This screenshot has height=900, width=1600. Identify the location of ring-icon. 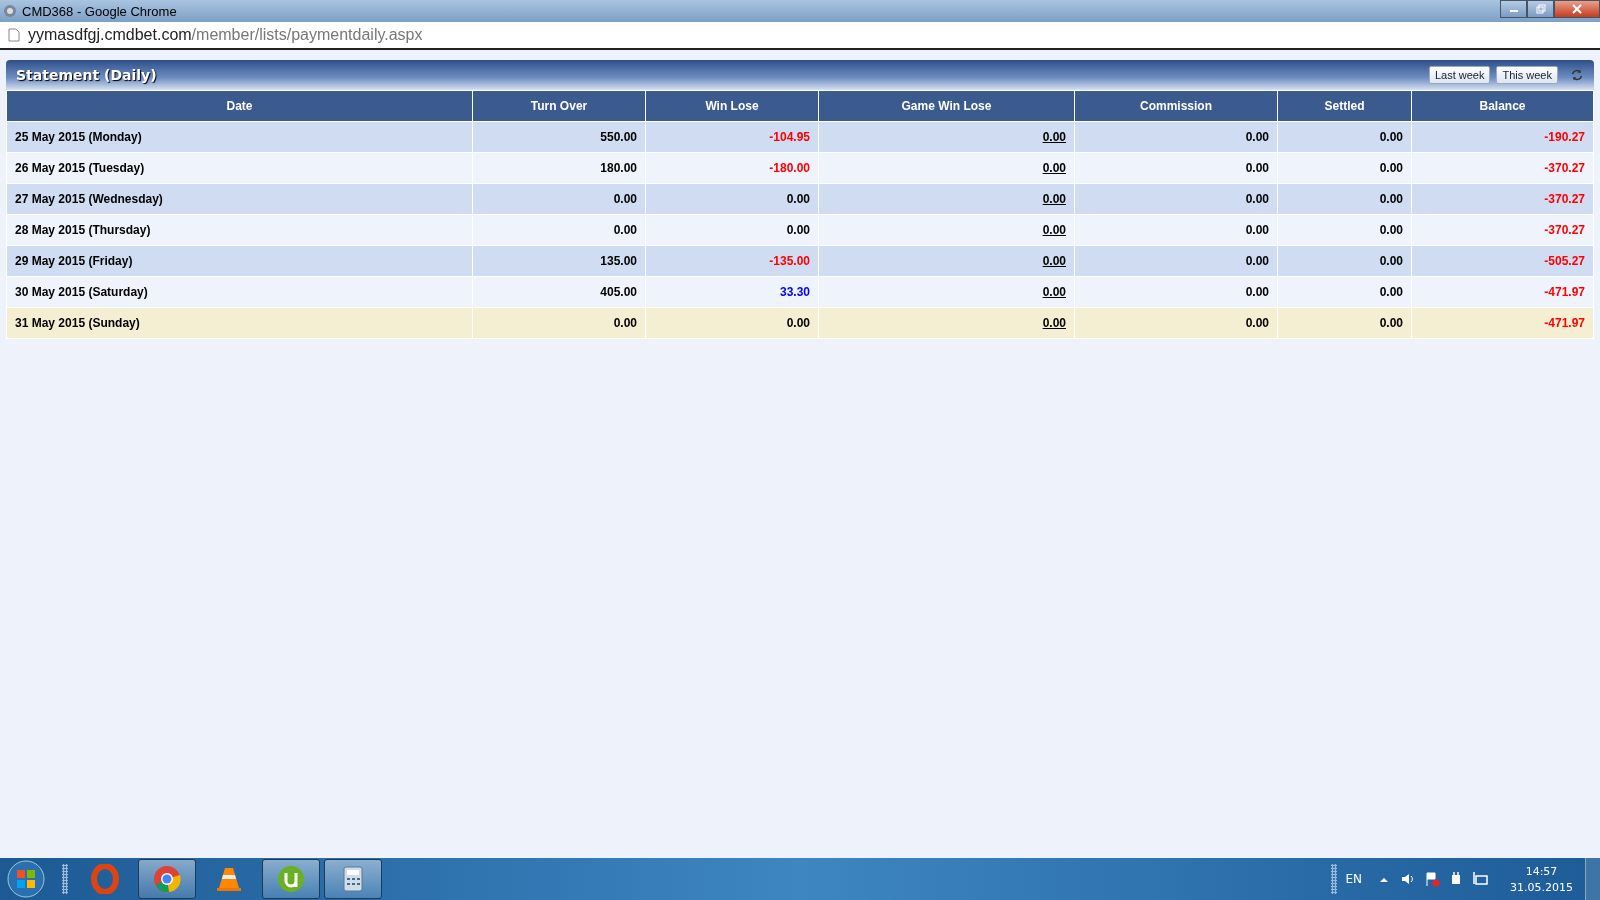
(105, 879).